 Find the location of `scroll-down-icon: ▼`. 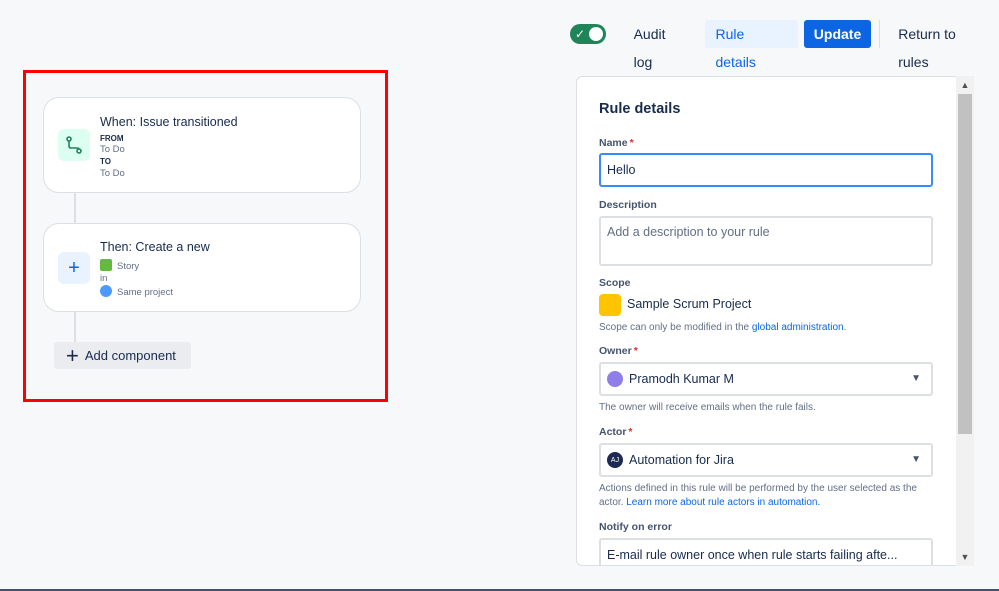

scroll-down-icon: ▼ is located at coordinates (965, 557).